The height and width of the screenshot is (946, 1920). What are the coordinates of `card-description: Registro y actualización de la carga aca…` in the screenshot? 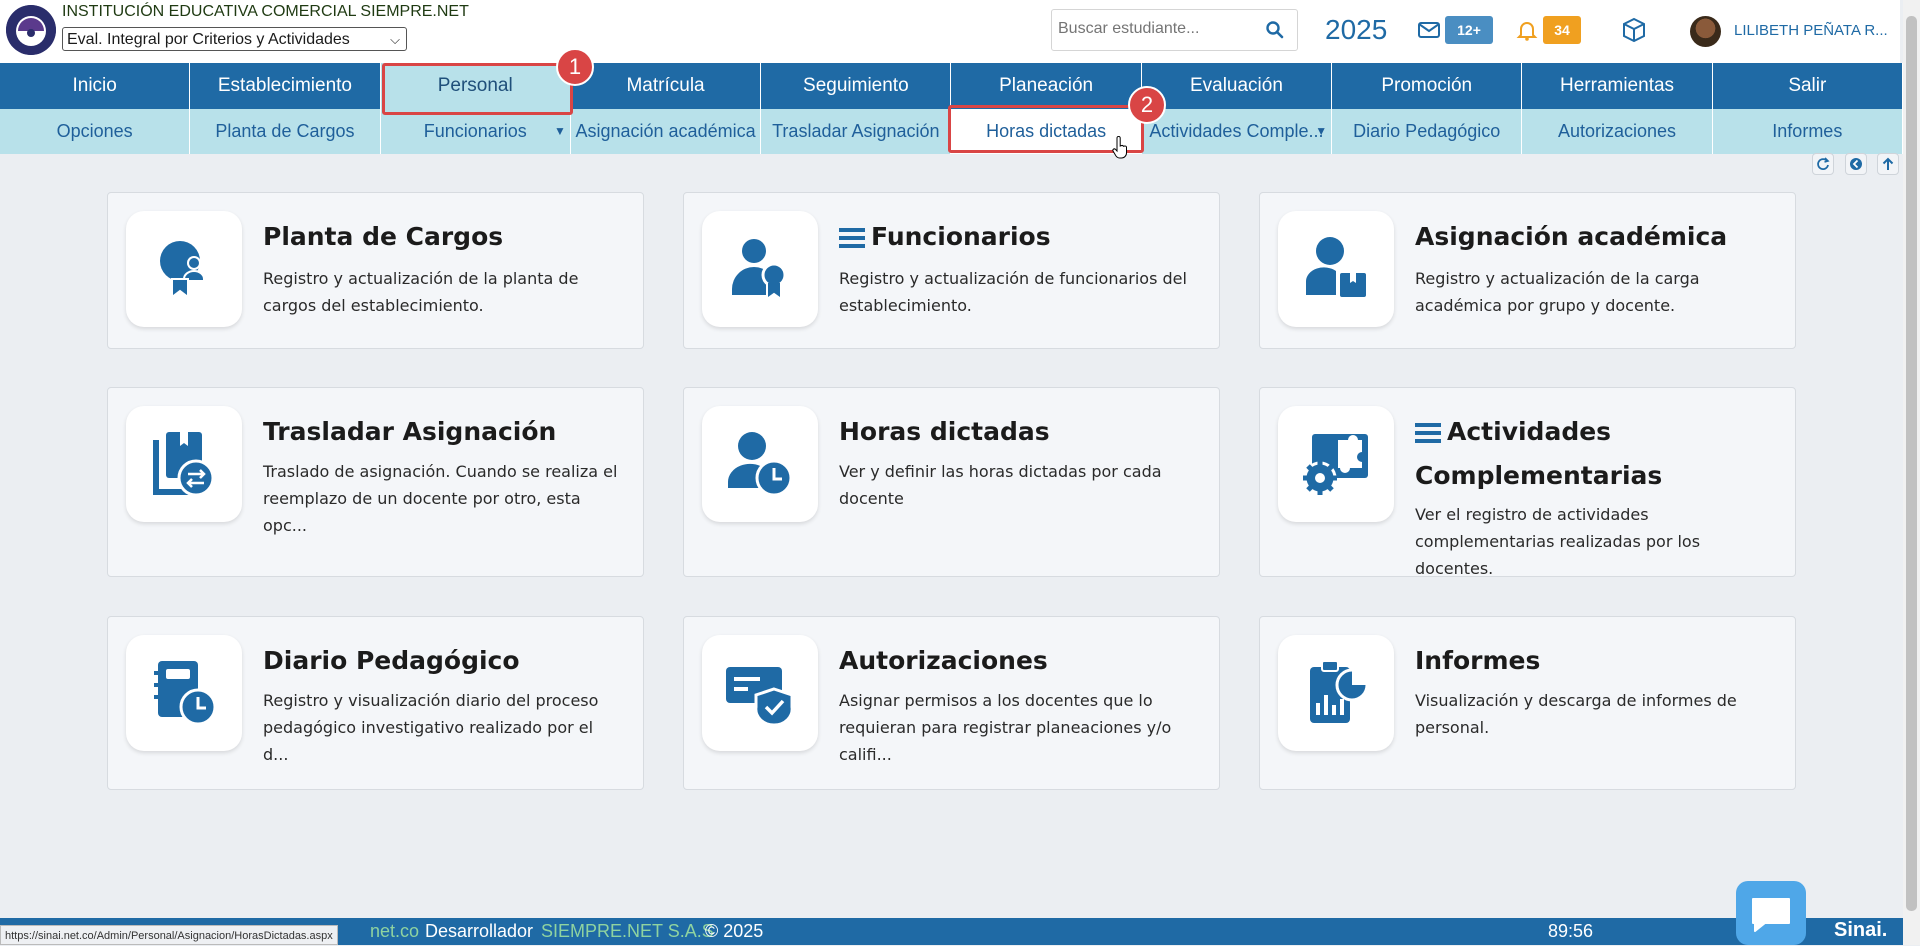 It's located at (1557, 292).